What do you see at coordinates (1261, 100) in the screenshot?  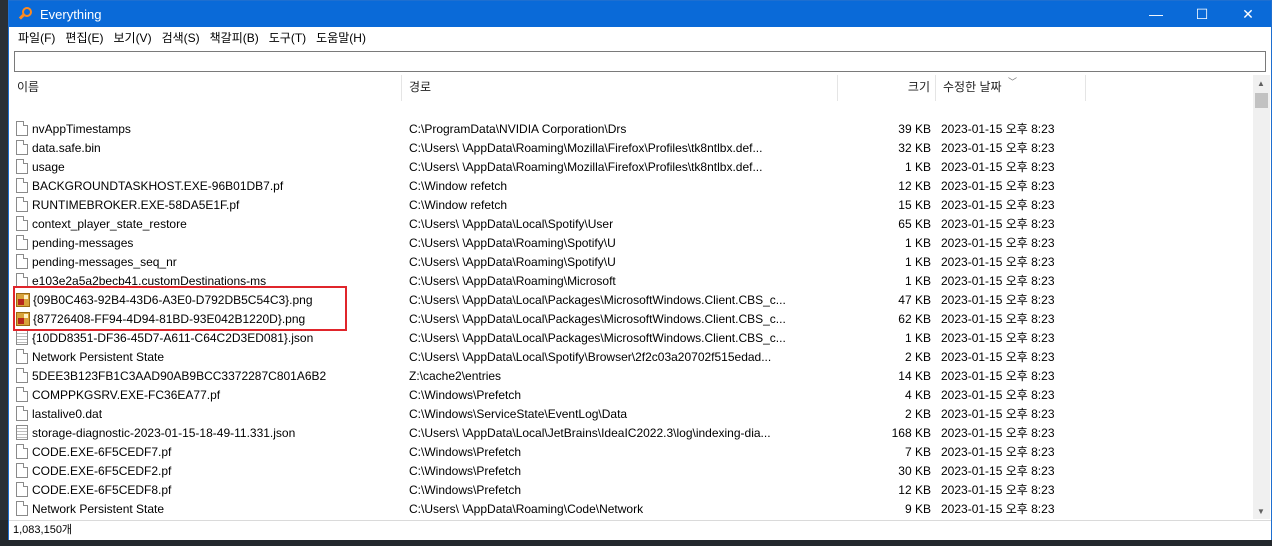 I see `scroll-thumb` at bounding box center [1261, 100].